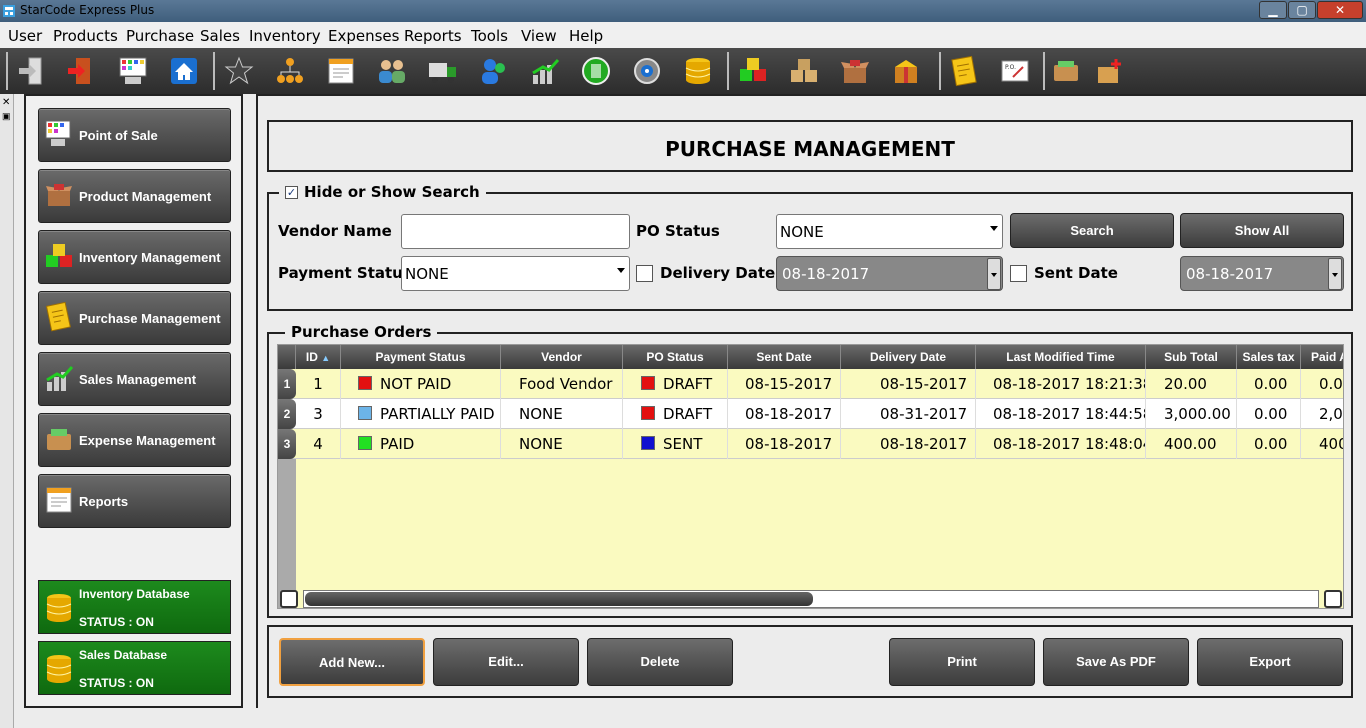 The image size is (1366, 728). Describe the element at coordinates (290, 71) in the screenshot. I see `org-chart-icon` at that location.